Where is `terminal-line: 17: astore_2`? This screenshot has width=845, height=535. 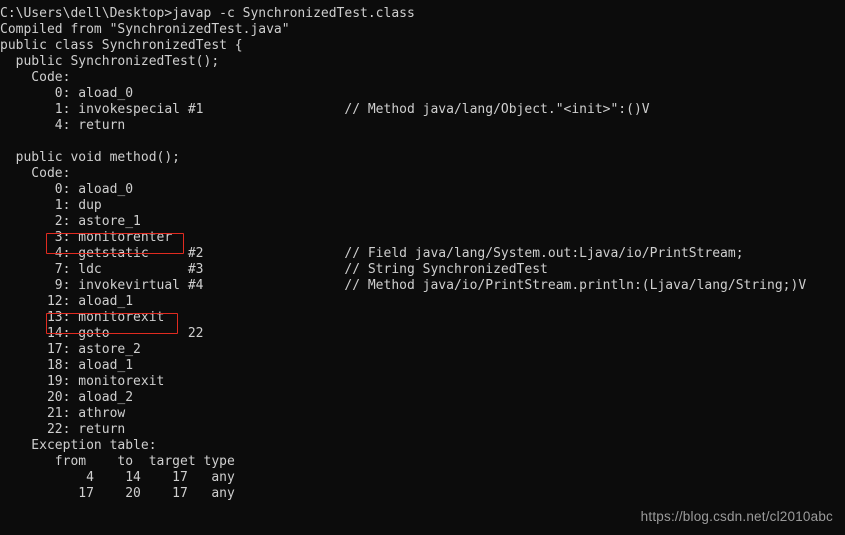 terminal-line: 17: astore_2 is located at coordinates (422, 350).